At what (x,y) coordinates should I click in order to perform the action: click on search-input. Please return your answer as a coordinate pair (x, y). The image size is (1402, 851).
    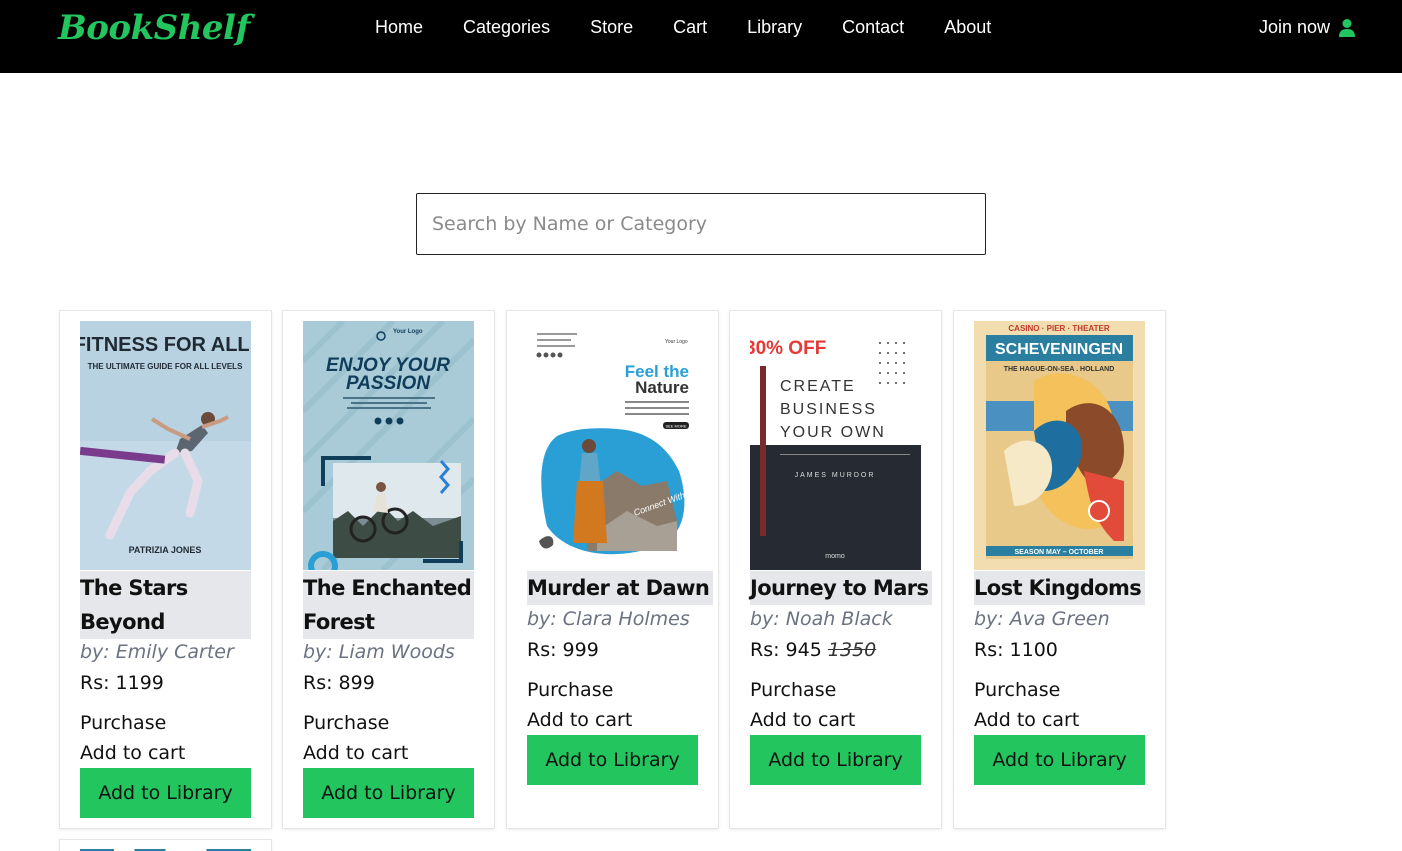
    Looking at the image, I should click on (701, 224).